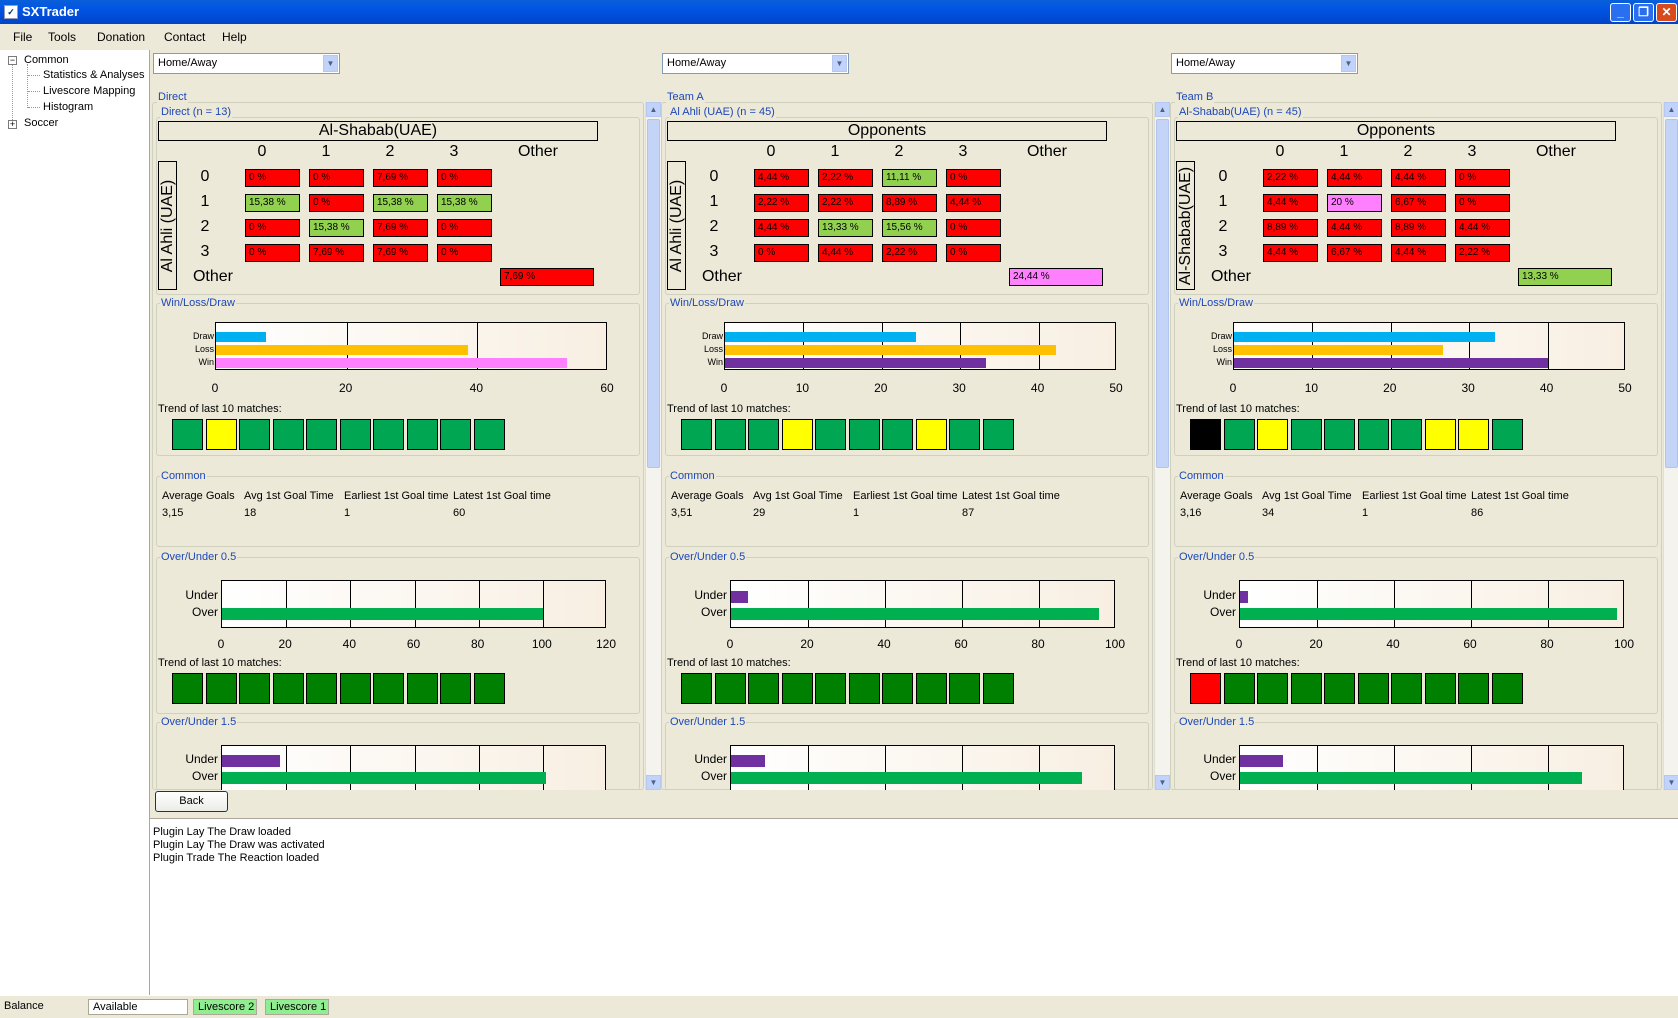  Describe the element at coordinates (1011, 496) in the screenshot. I see `common-header: Latest 1st Goal time` at that location.